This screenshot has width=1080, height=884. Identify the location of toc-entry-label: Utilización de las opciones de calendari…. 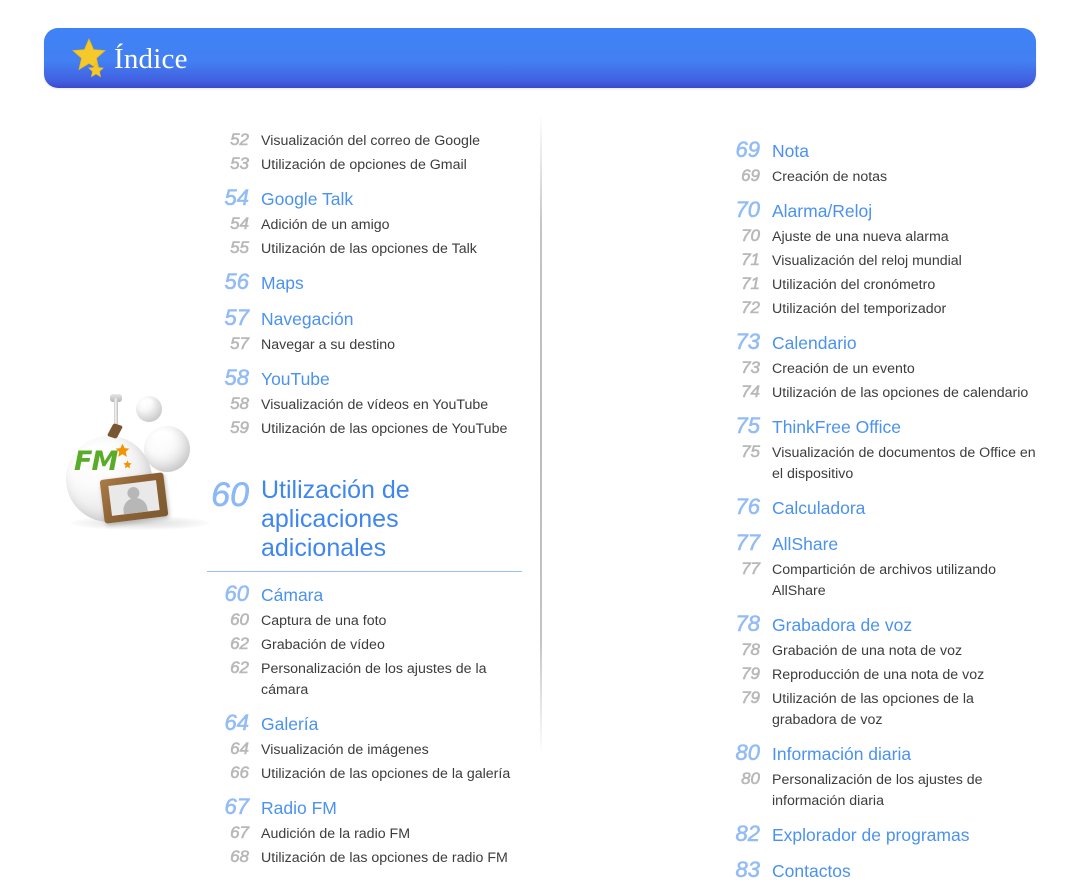
(900, 393).